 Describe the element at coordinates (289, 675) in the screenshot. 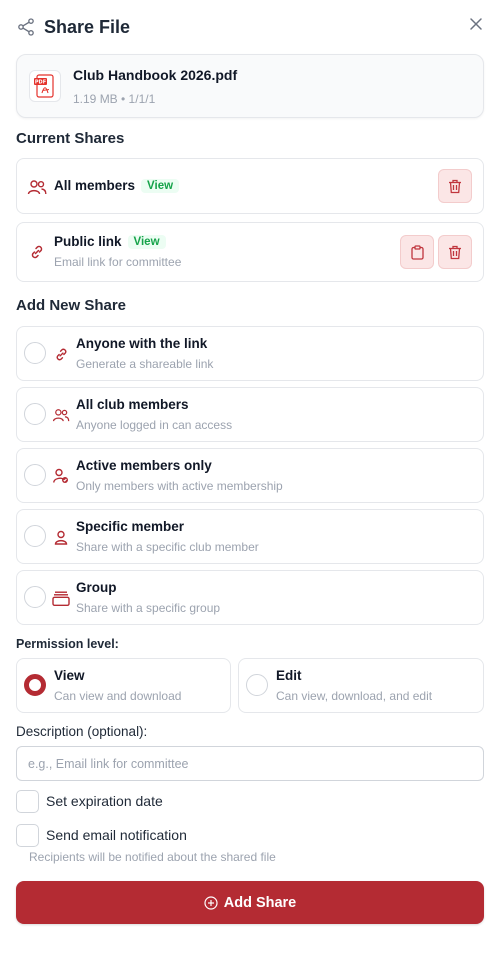

I see `option-label: Edit` at that location.